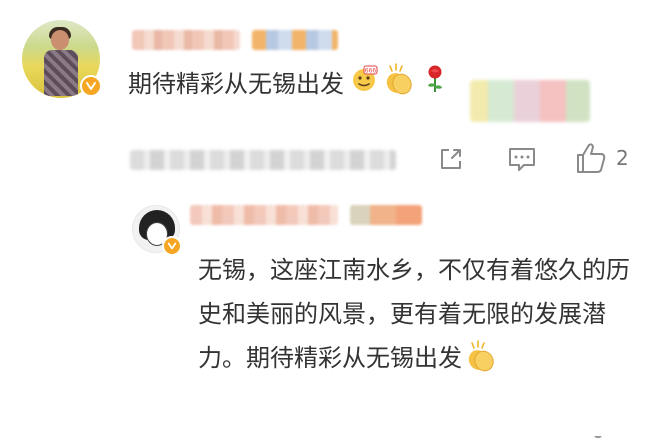 This screenshot has height=442, width=662. Describe the element at coordinates (61, 73) in the screenshot. I see `avatar-body` at that location.